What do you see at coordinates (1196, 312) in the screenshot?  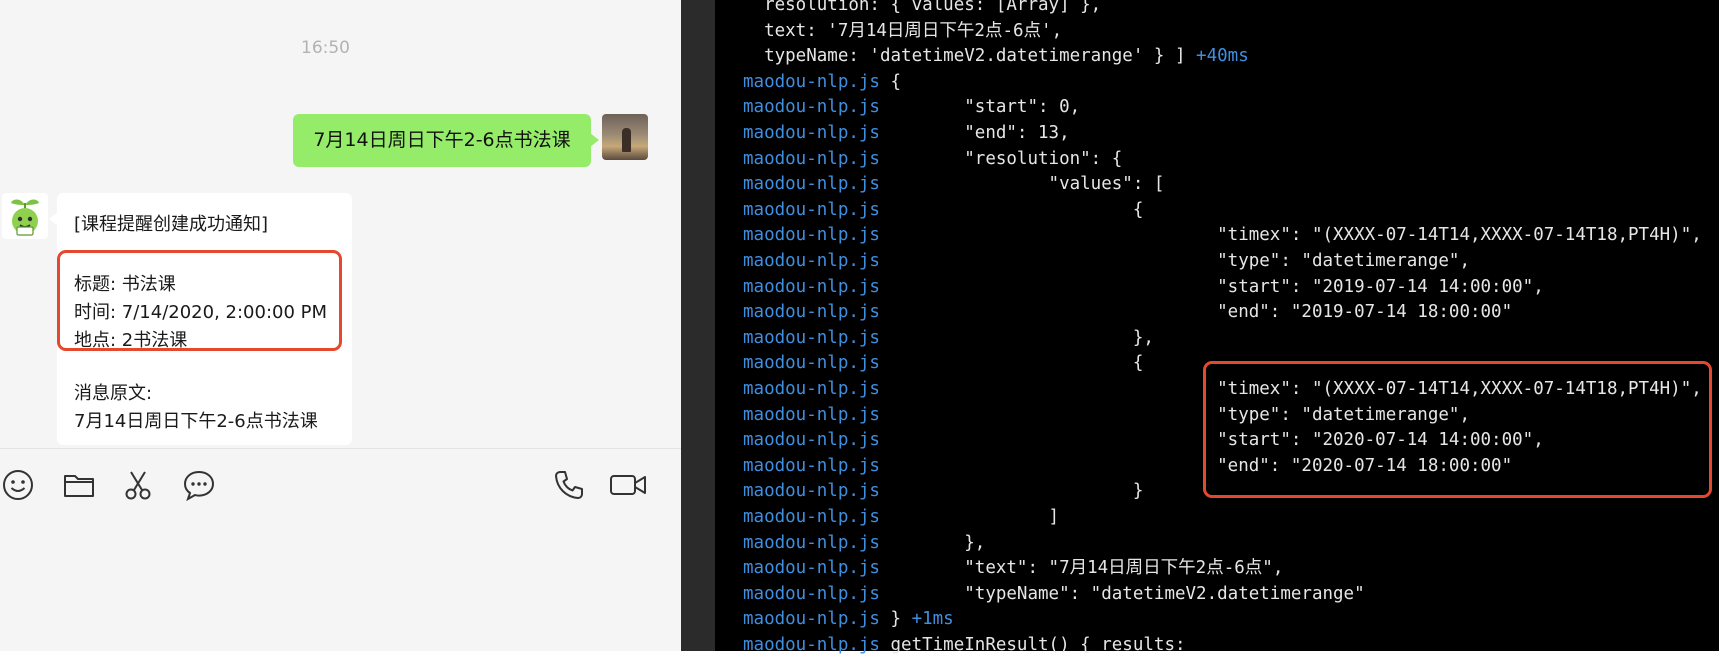 I see `log-text: "end": "2019-07-14 18:00:00"` at bounding box center [1196, 312].